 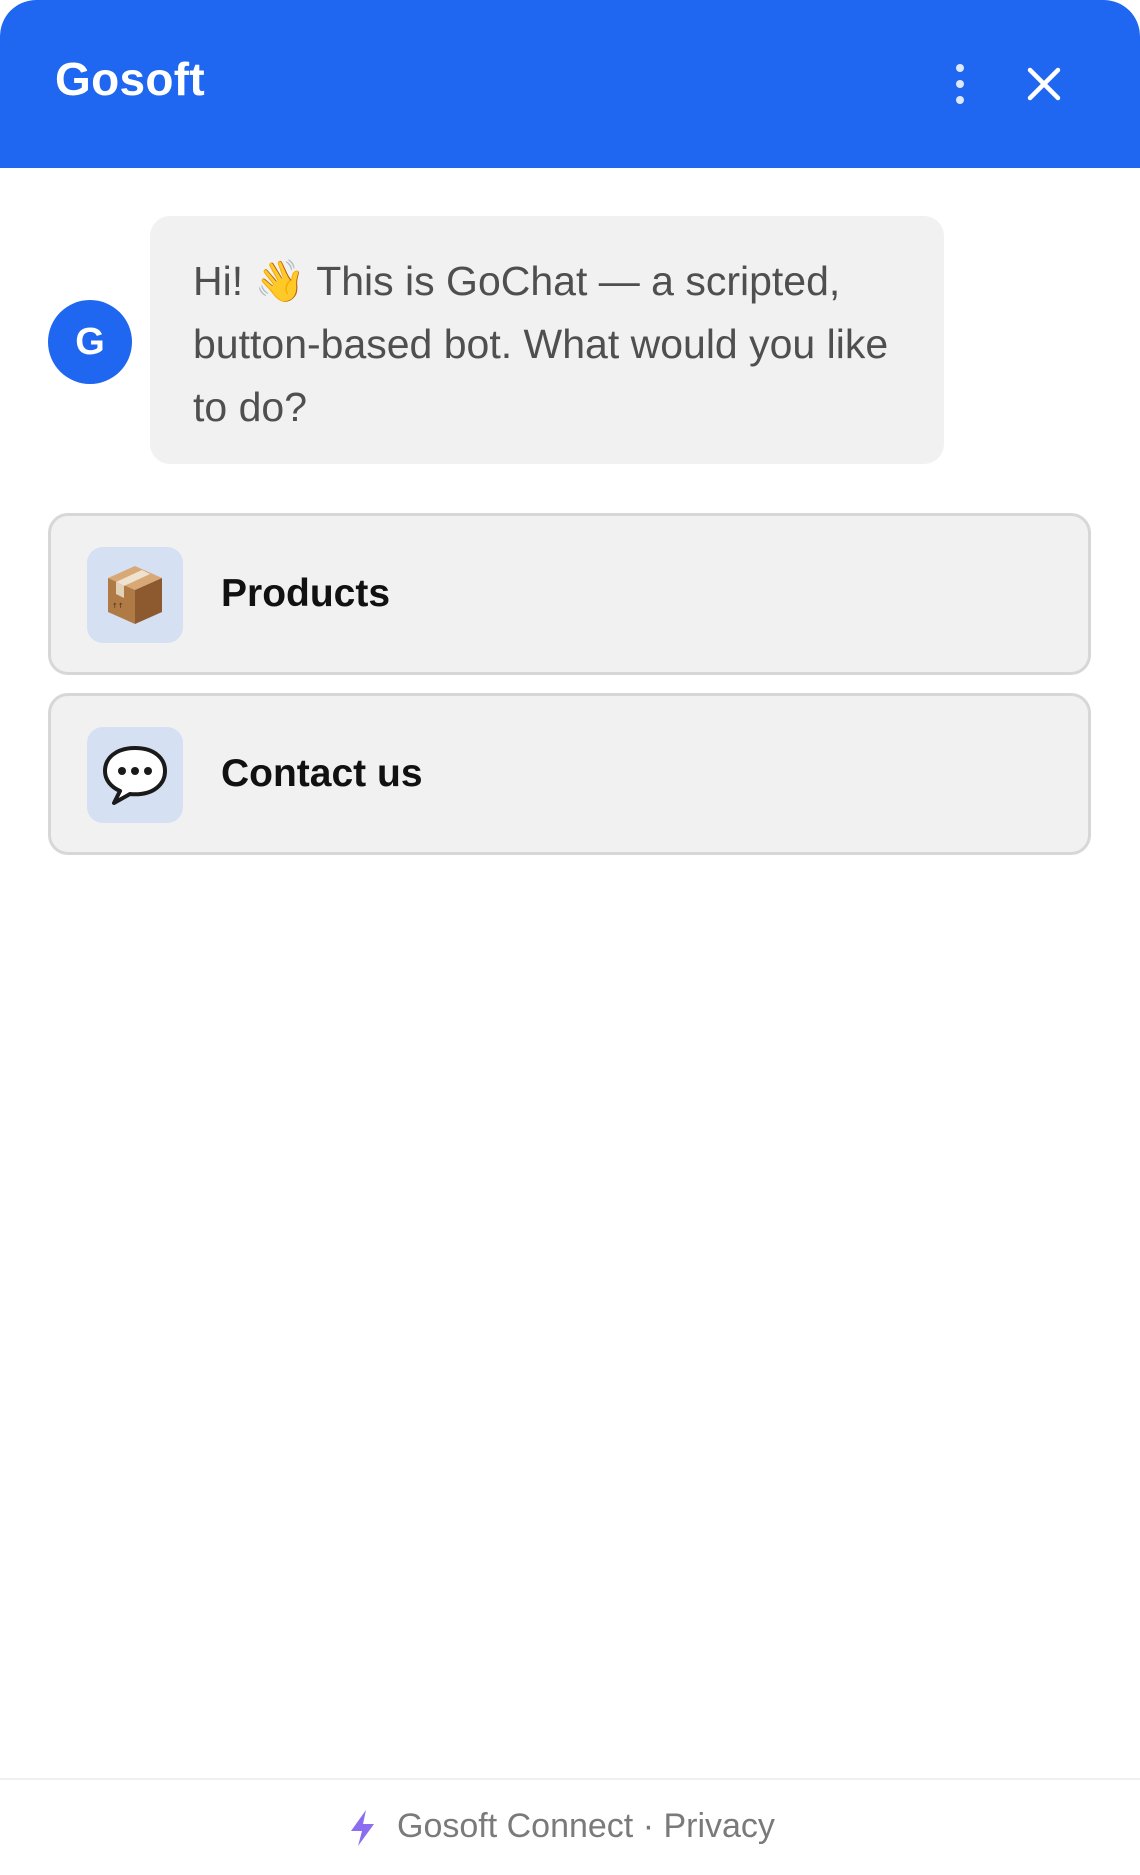 I want to click on brand-title: Gosoft, so click(x=130, y=79).